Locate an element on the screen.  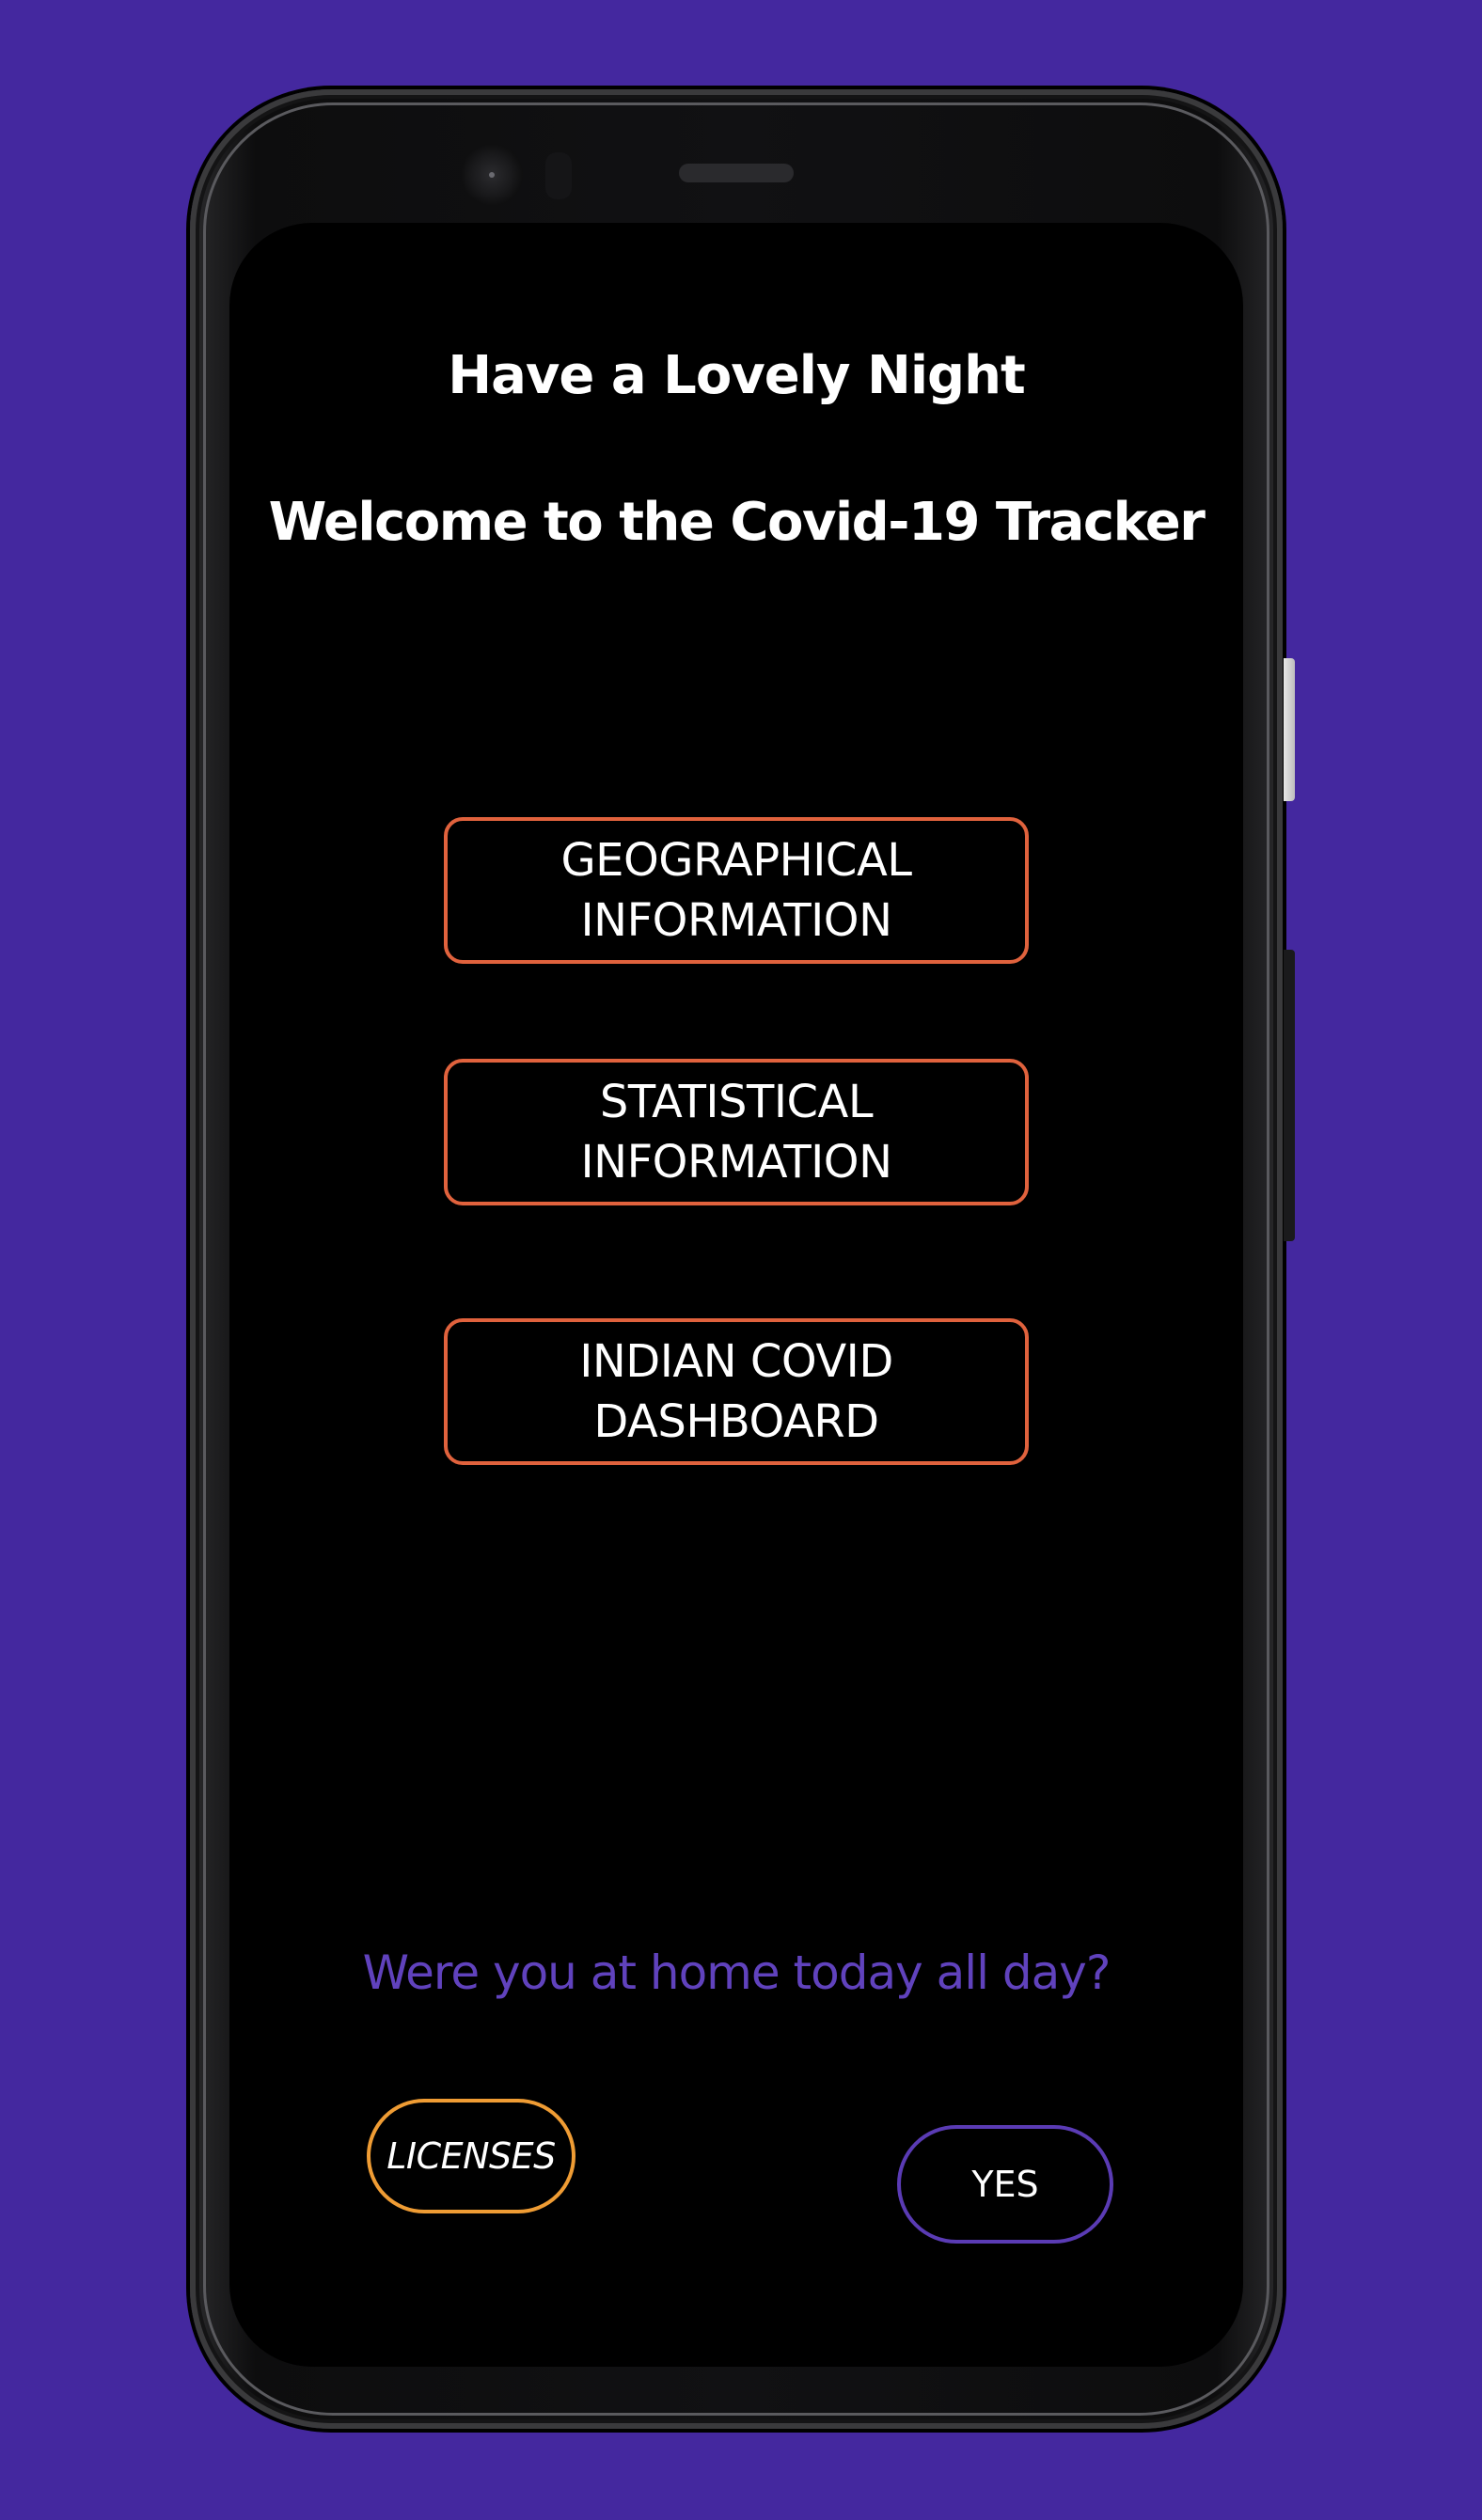
welcome-heading: Welcome to the Covid-19 Tracker is located at coordinates (737, 522).